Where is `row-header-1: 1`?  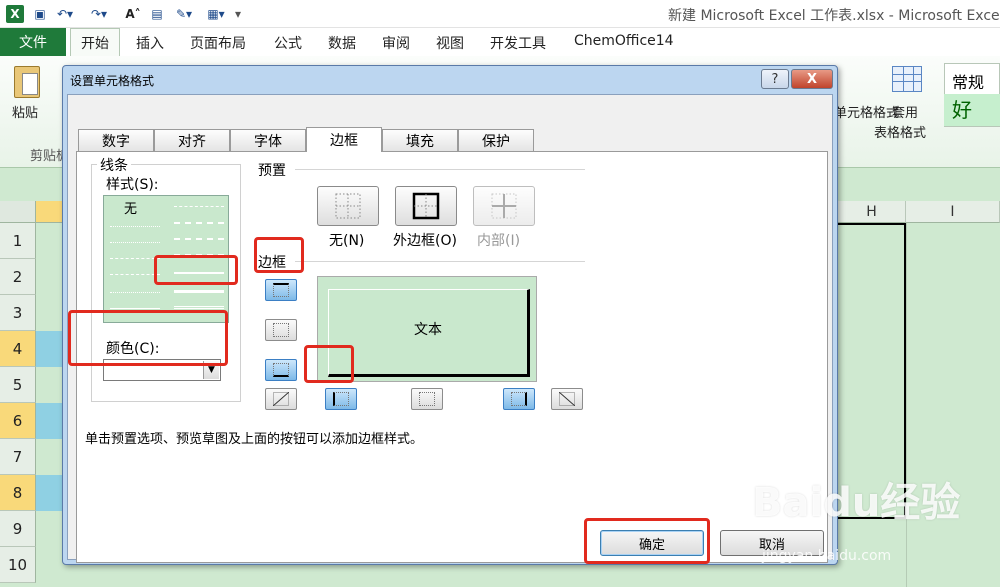 row-header-1: 1 is located at coordinates (18, 241).